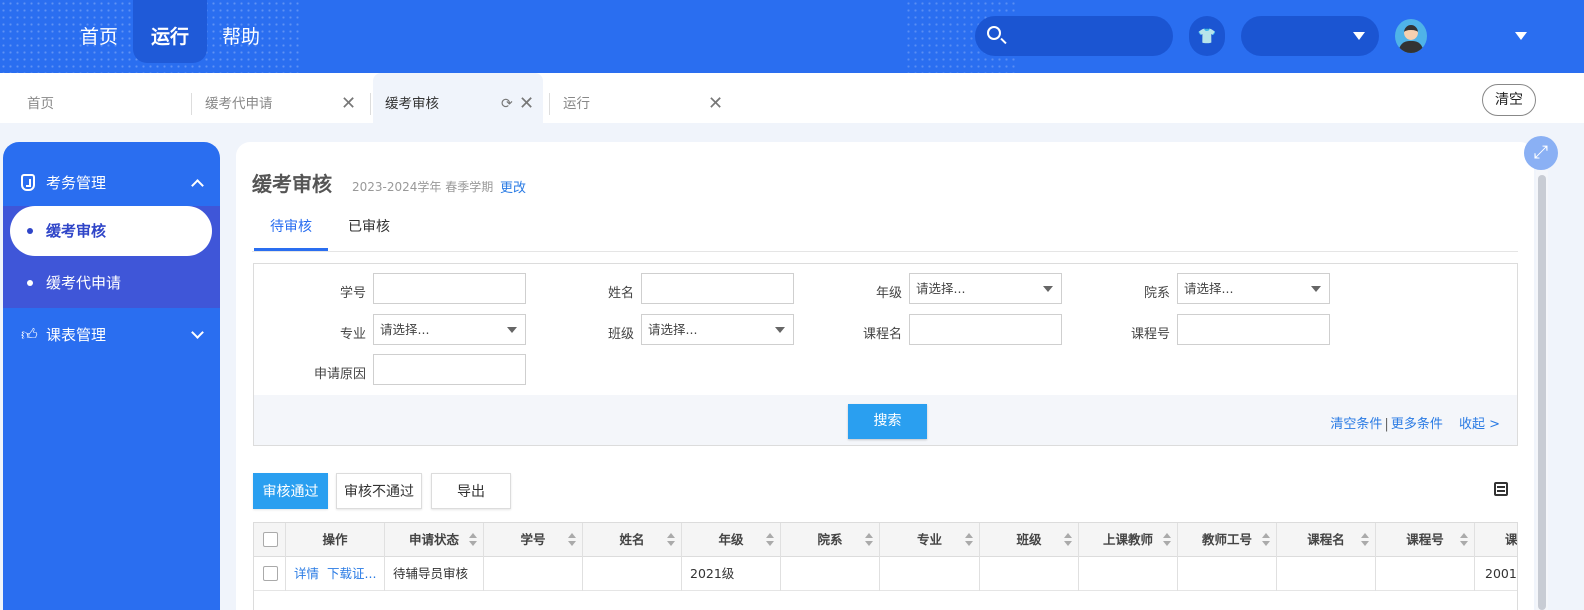 The width and height of the screenshot is (1584, 610). What do you see at coordinates (111, 376) in the screenshot?
I see `sidebar: 考务管理 缓考审核 缓考代申请 👍︎ 课表管理` at bounding box center [111, 376].